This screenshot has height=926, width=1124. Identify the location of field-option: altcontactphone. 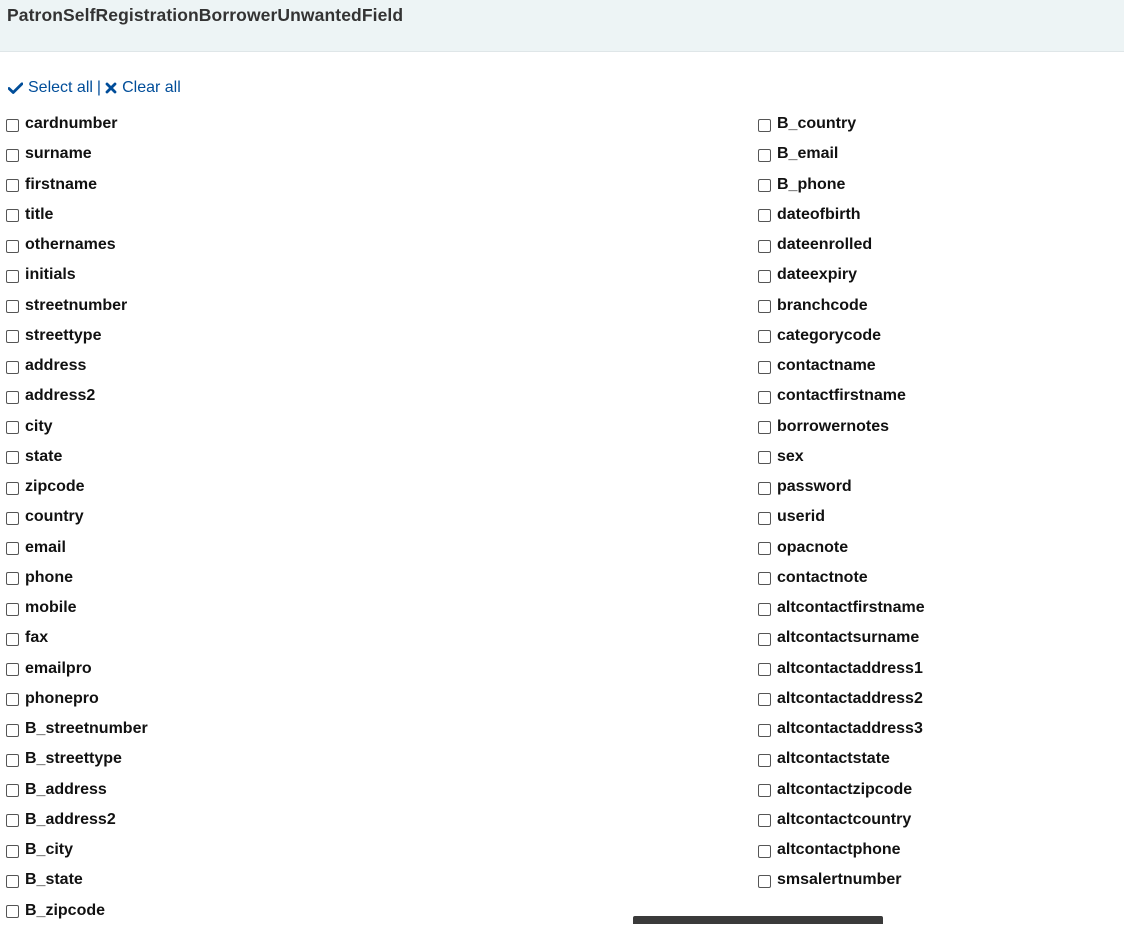
(841, 850).